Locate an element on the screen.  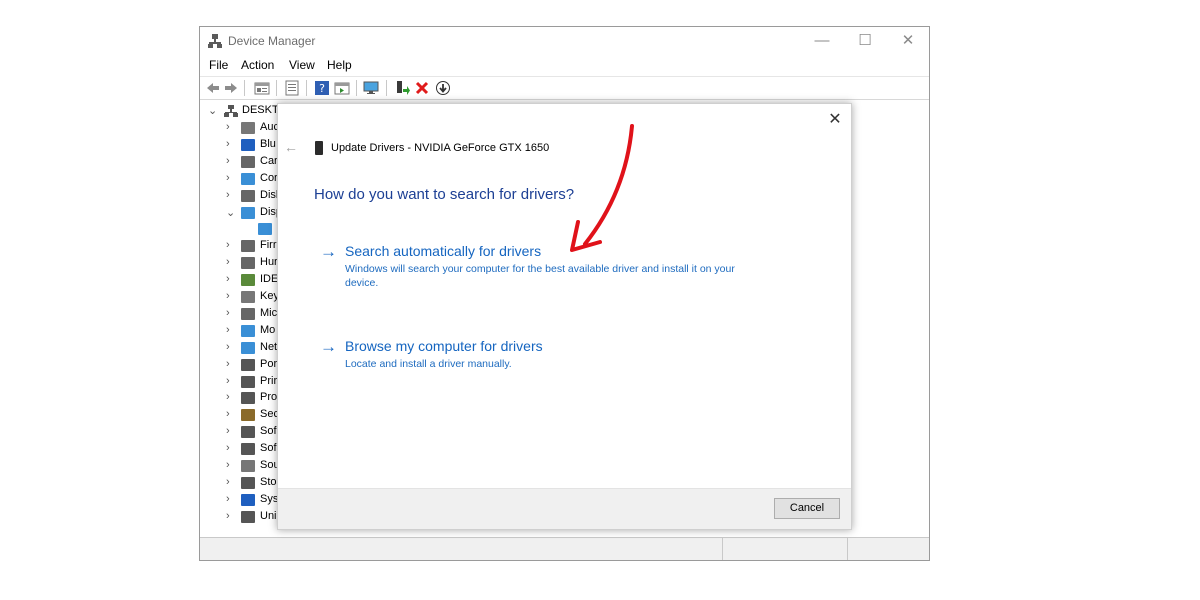
tree-item is located at coordinates (240, 229).